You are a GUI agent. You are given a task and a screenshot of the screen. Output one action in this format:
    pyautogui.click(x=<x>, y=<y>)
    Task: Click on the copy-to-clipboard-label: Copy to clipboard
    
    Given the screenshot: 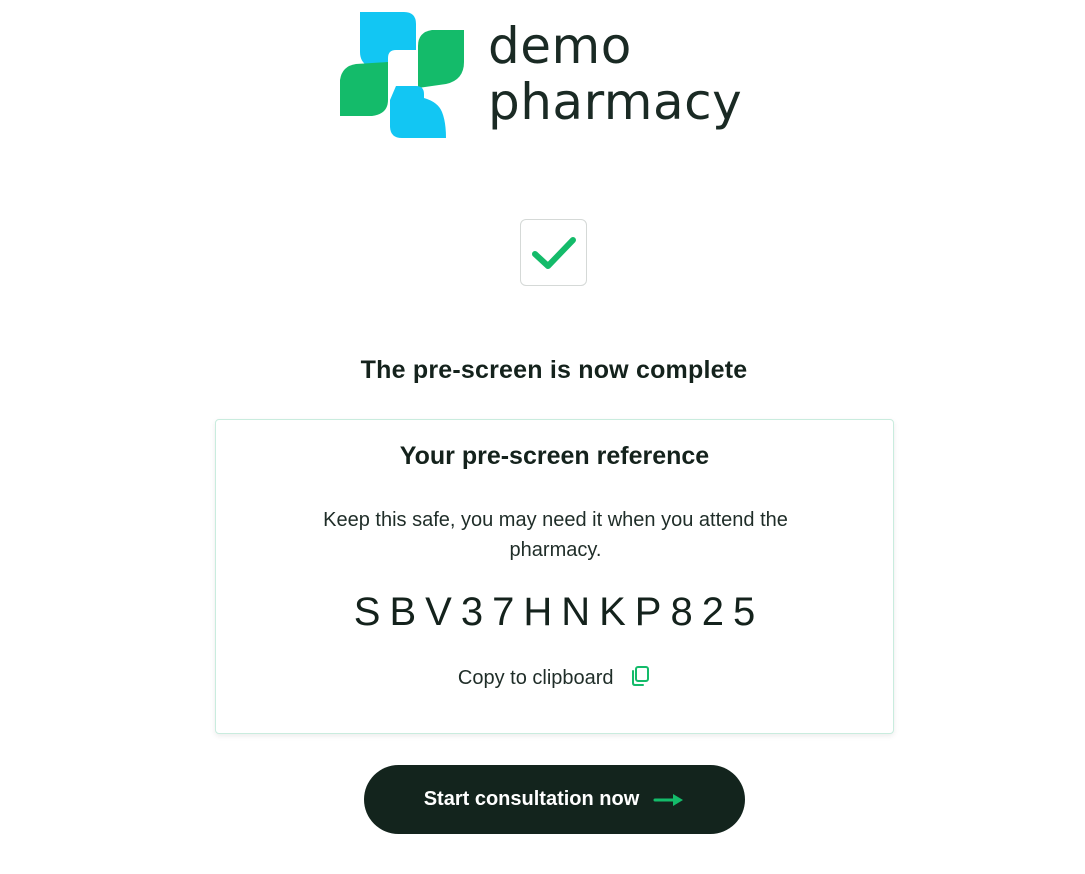 What is the action you would take?
    pyautogui.click(x=535, y=678)
    